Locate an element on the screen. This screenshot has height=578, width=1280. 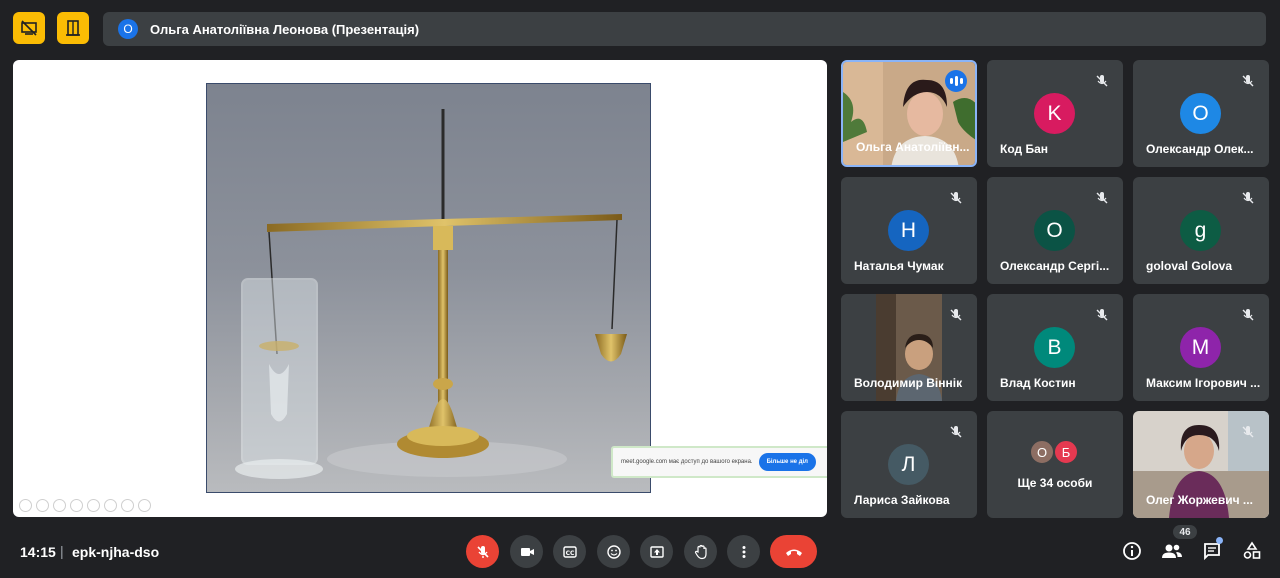
more-vert-icon is located at coordinates (743, 551).